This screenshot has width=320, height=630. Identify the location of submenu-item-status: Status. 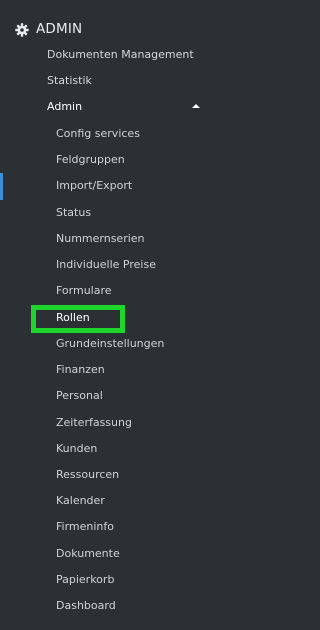
(73, 213).